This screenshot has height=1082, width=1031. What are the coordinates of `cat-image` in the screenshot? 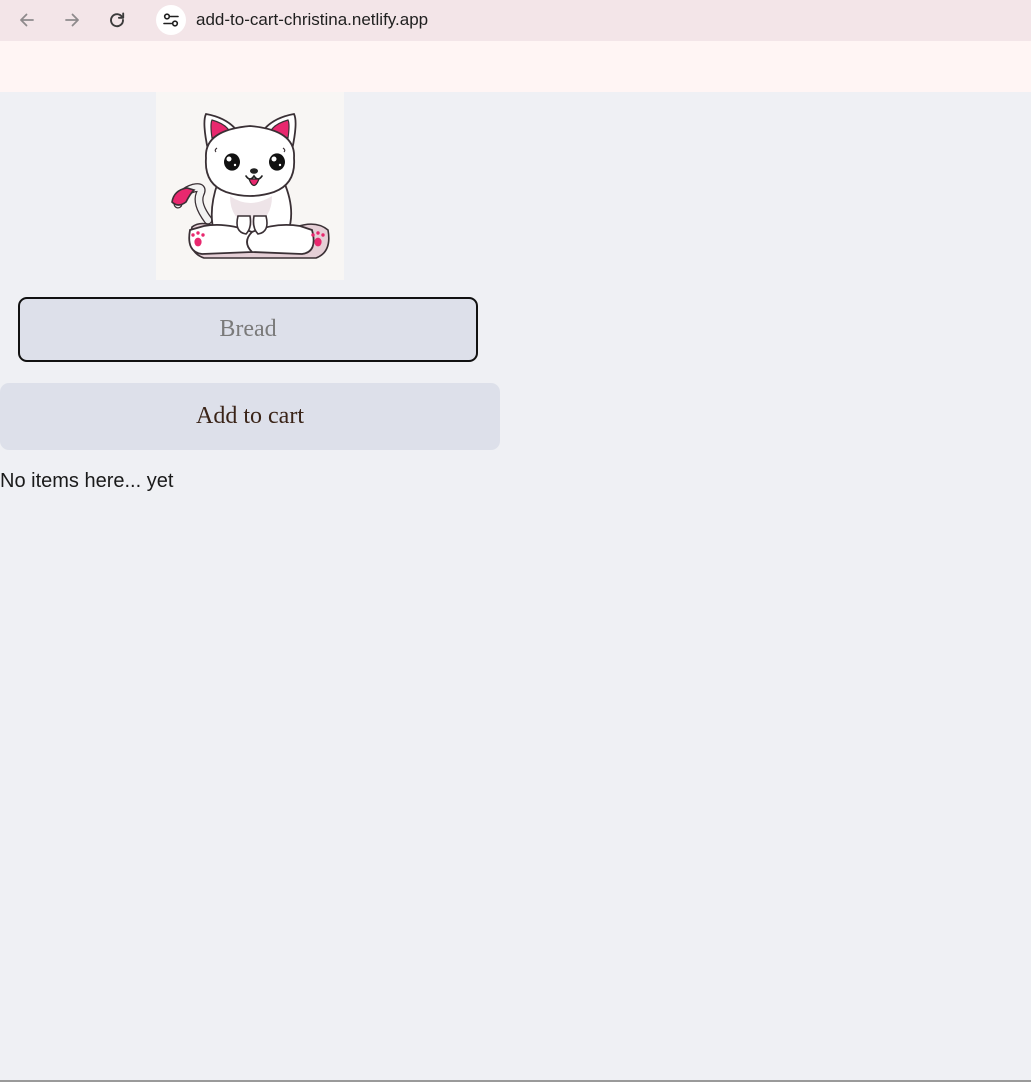 It's located at (250, 186).